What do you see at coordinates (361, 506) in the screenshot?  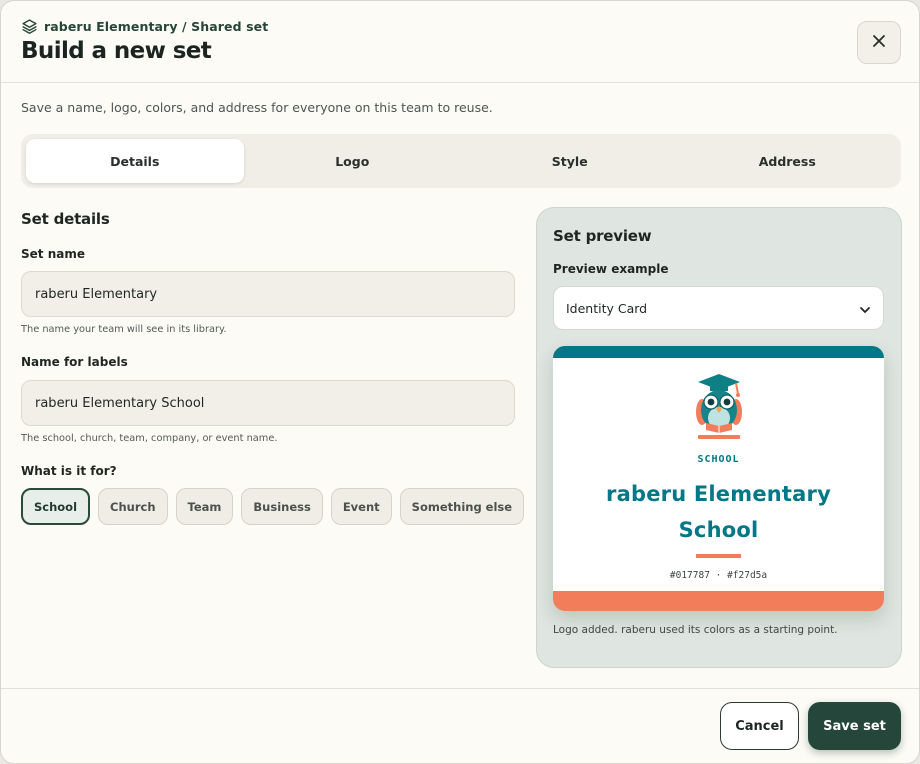 I see `purpose-chip-event: Event` at bounding box center [361, 506].